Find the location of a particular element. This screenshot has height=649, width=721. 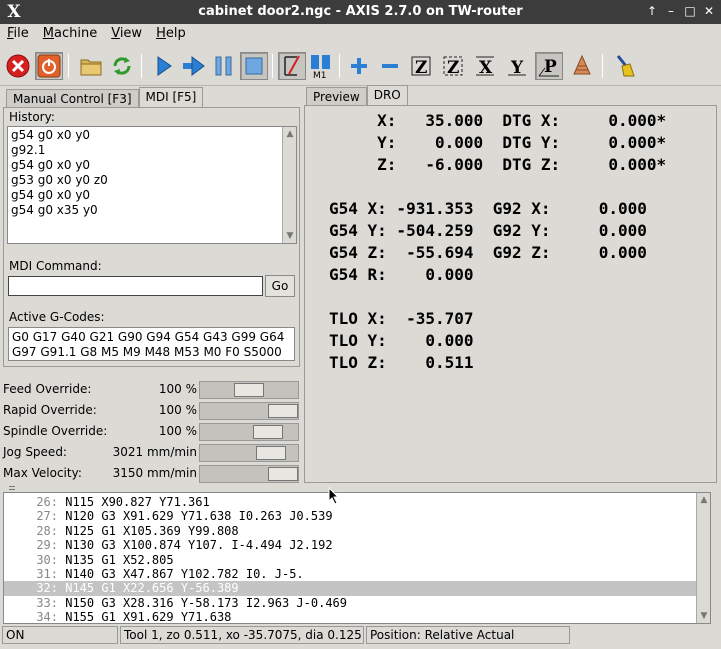

svg-text: M1 is located at coordinates (320, 75).